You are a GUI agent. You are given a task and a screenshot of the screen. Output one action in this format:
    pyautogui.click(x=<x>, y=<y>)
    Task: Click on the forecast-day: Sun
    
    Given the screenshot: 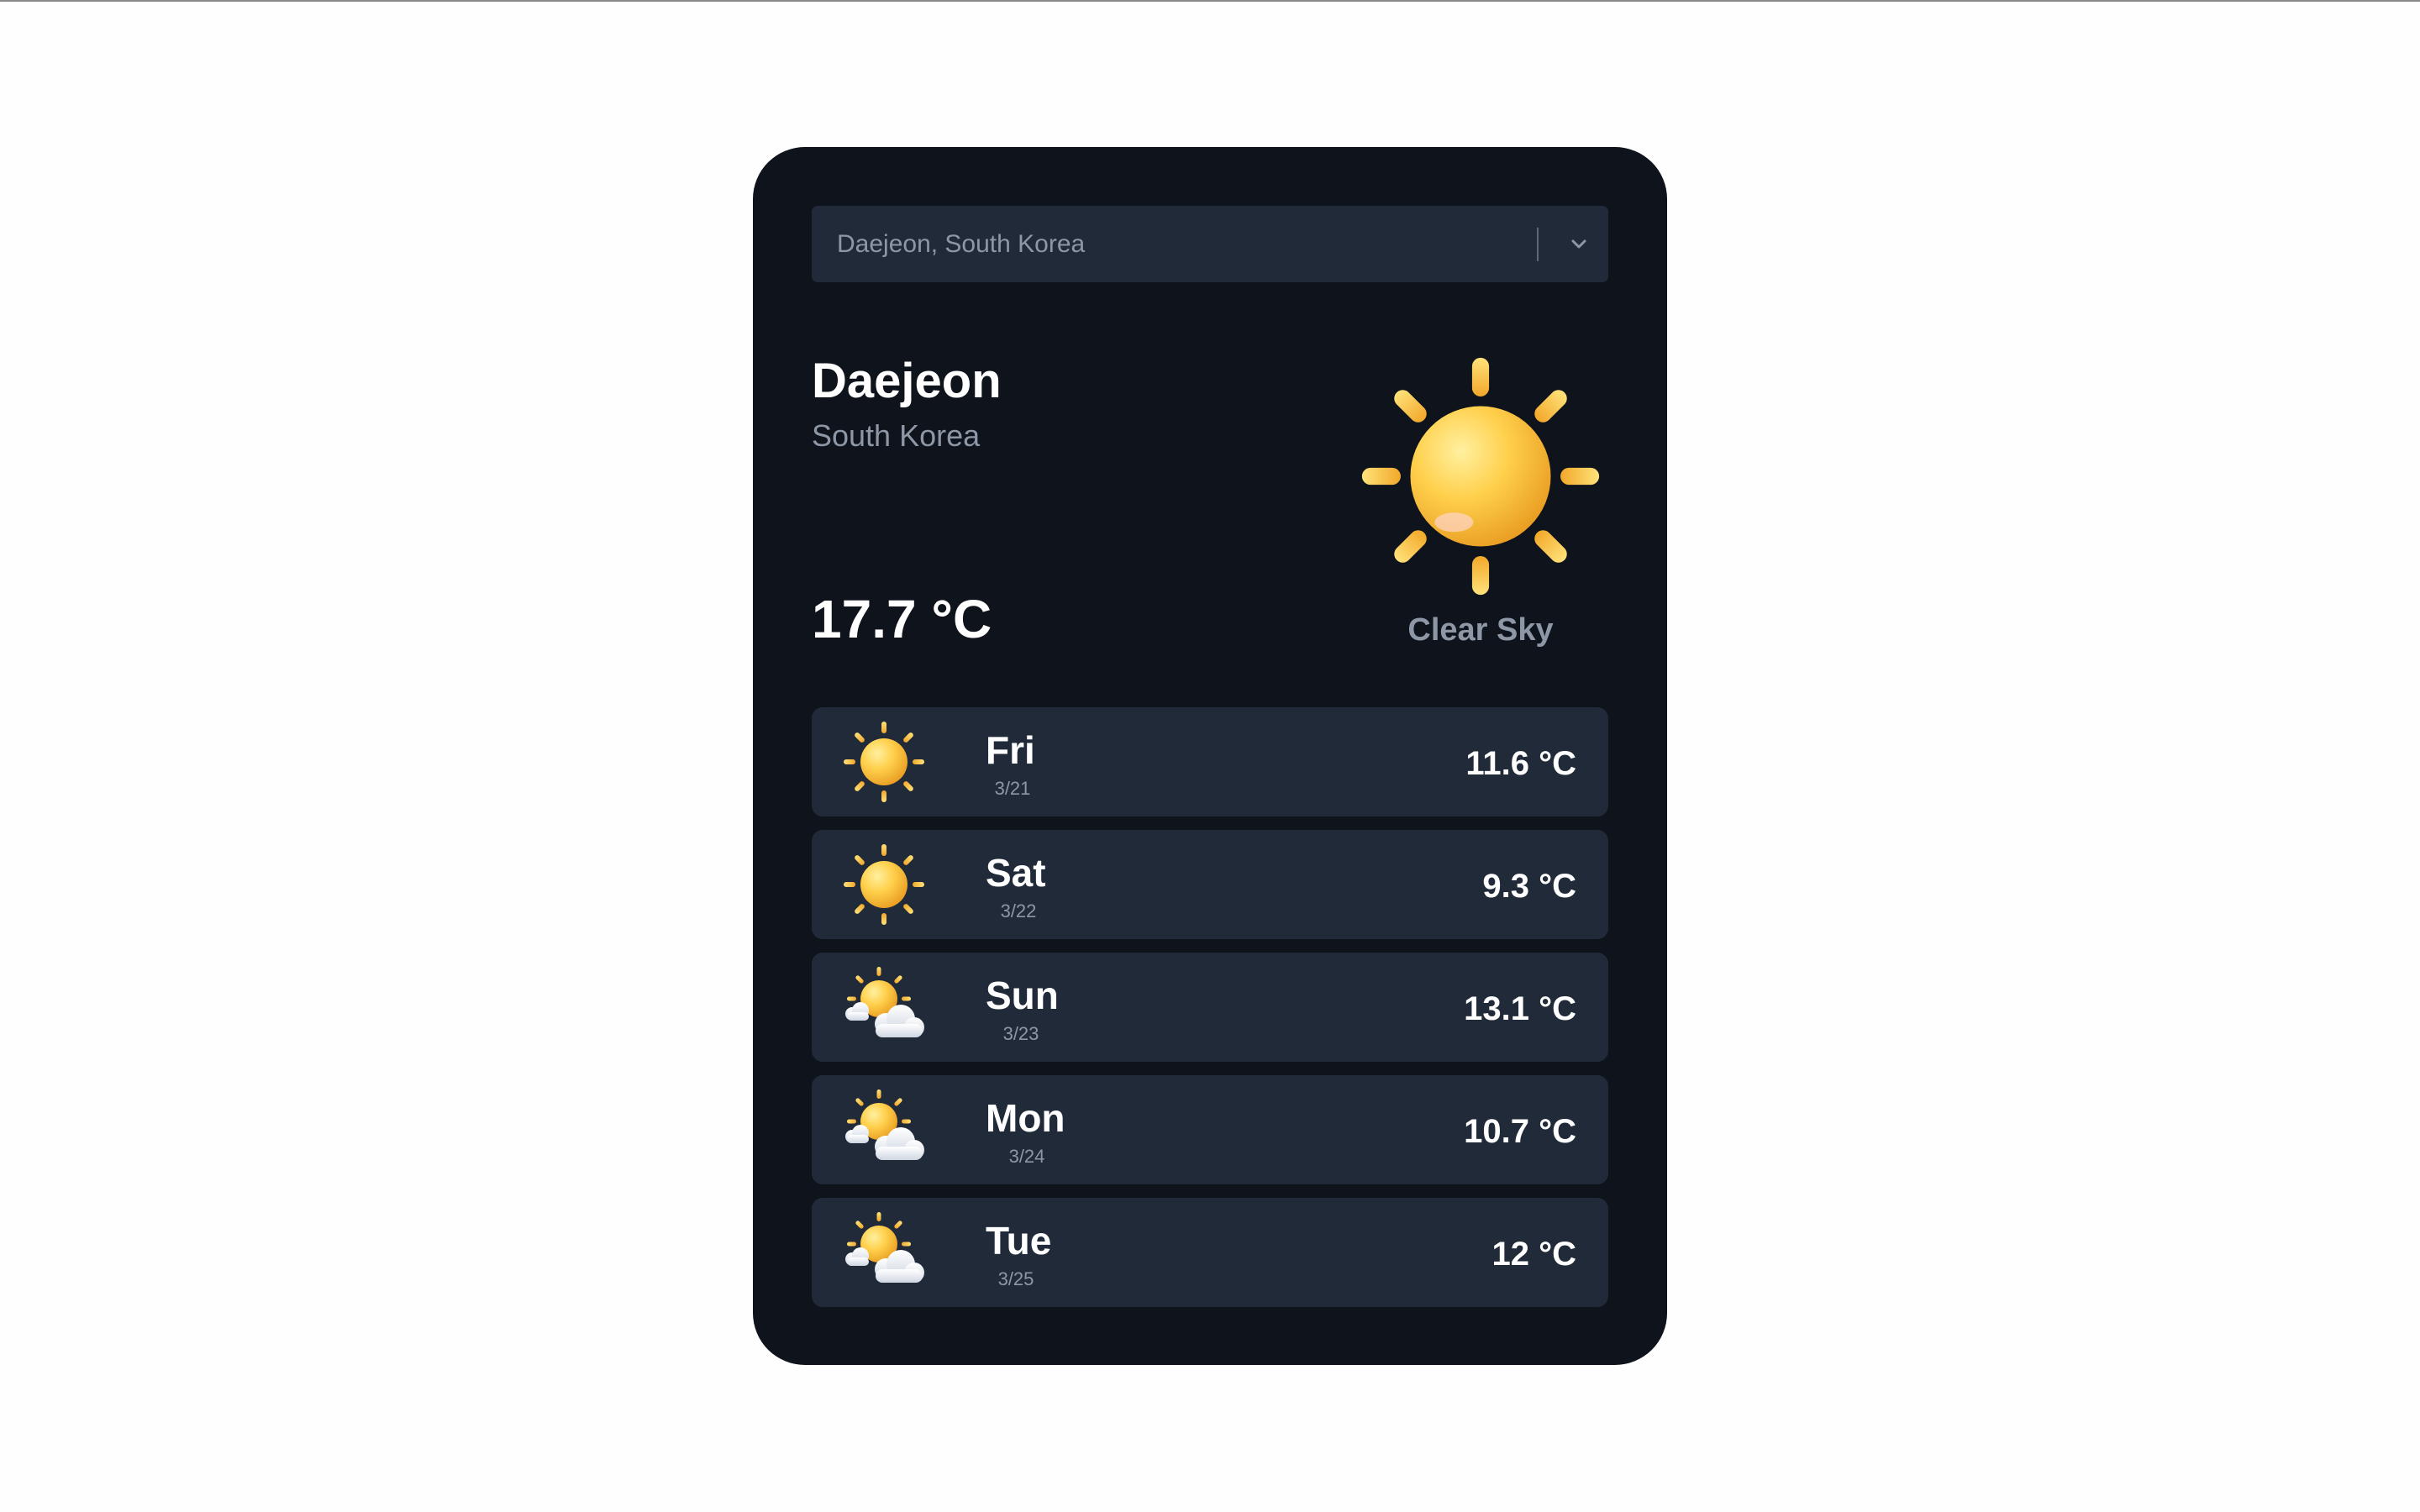 What is the action you would take?
    pyautogui.click(x=1022, y=995)
    